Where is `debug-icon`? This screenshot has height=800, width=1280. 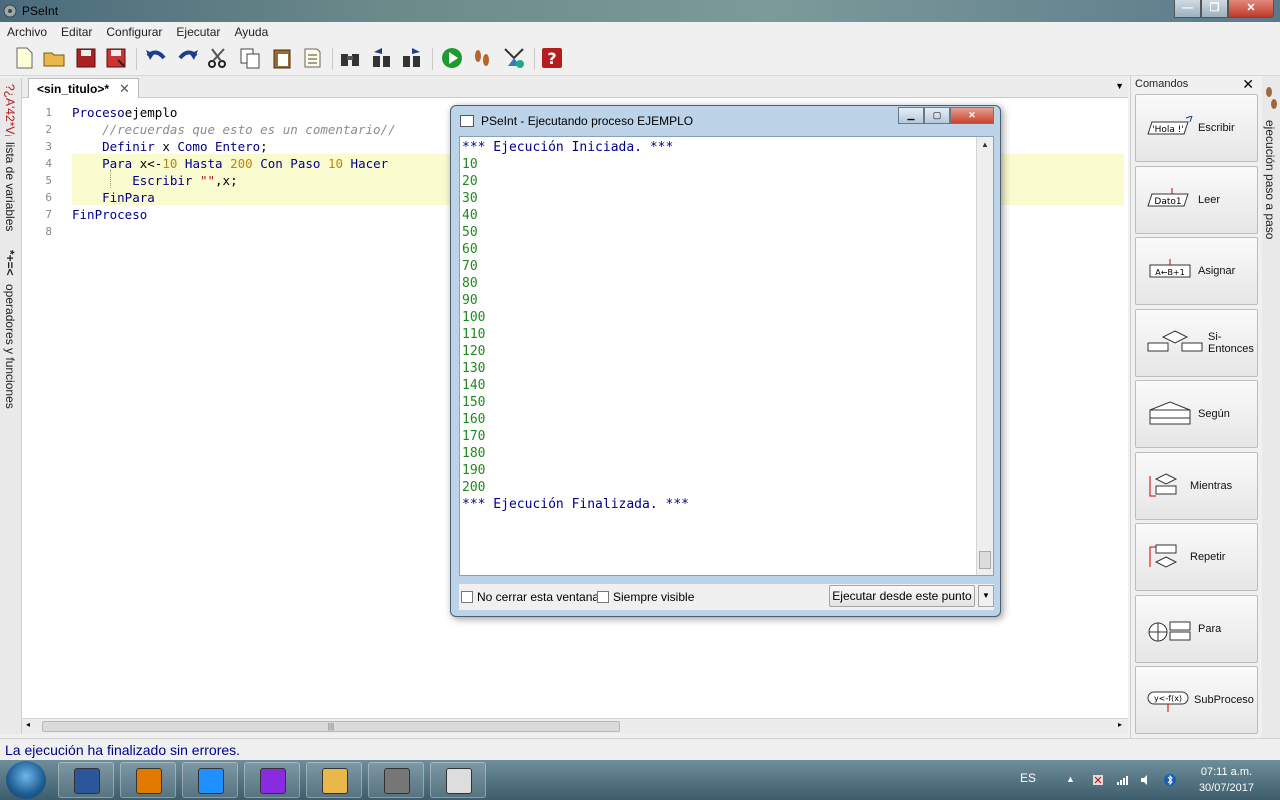
debug-icon is located at coordinates (514, 58).